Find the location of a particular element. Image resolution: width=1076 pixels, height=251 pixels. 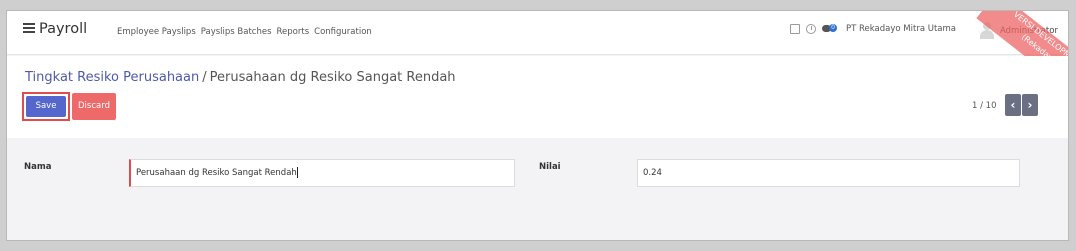

breadcrumb-parent-link: Tingkat Resiko Perusahaan is located at coordinates (112, 77).